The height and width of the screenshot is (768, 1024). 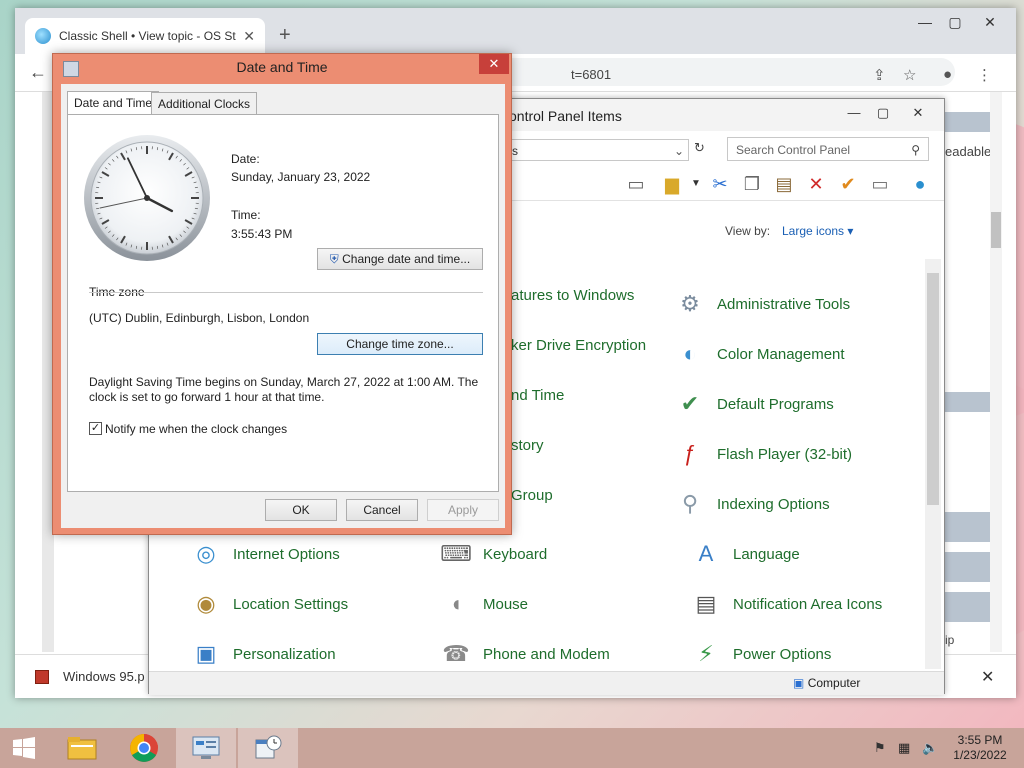 What do you see at coordinates (699, 148) in the screenshot?
I see `refresh-icon: ↻` at bounding box center [699, 148].